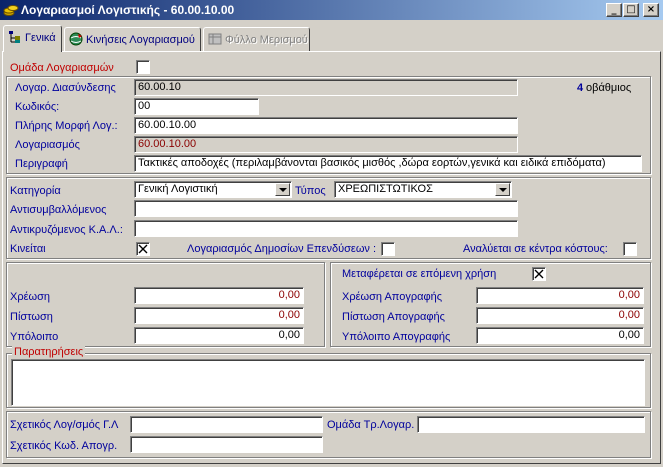  Describe the element at coordinates (385, 189) in the screenshot. I see `type-value: ΧΡΕΩΠΙΣΤΩΤΙΚΟΣ` at that location.